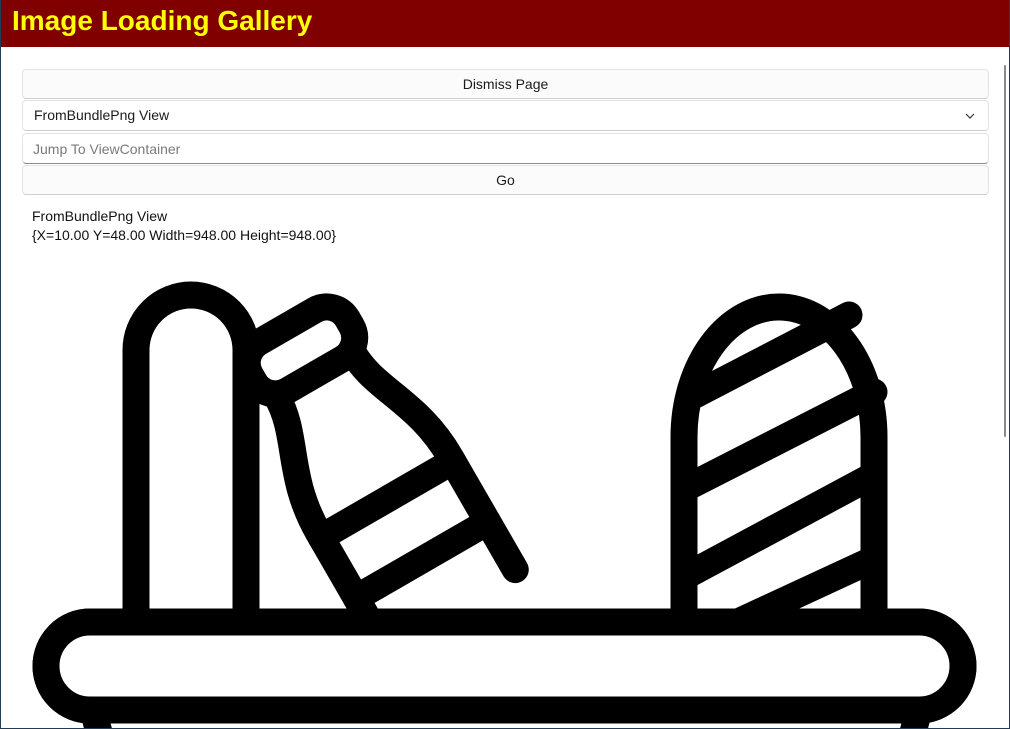 The height and width of the screenshot is (729, 1010). Describe the element at coordinates (505, 23) in the screenshot. I see `title-bar: Image Loading Gallery` at that location.